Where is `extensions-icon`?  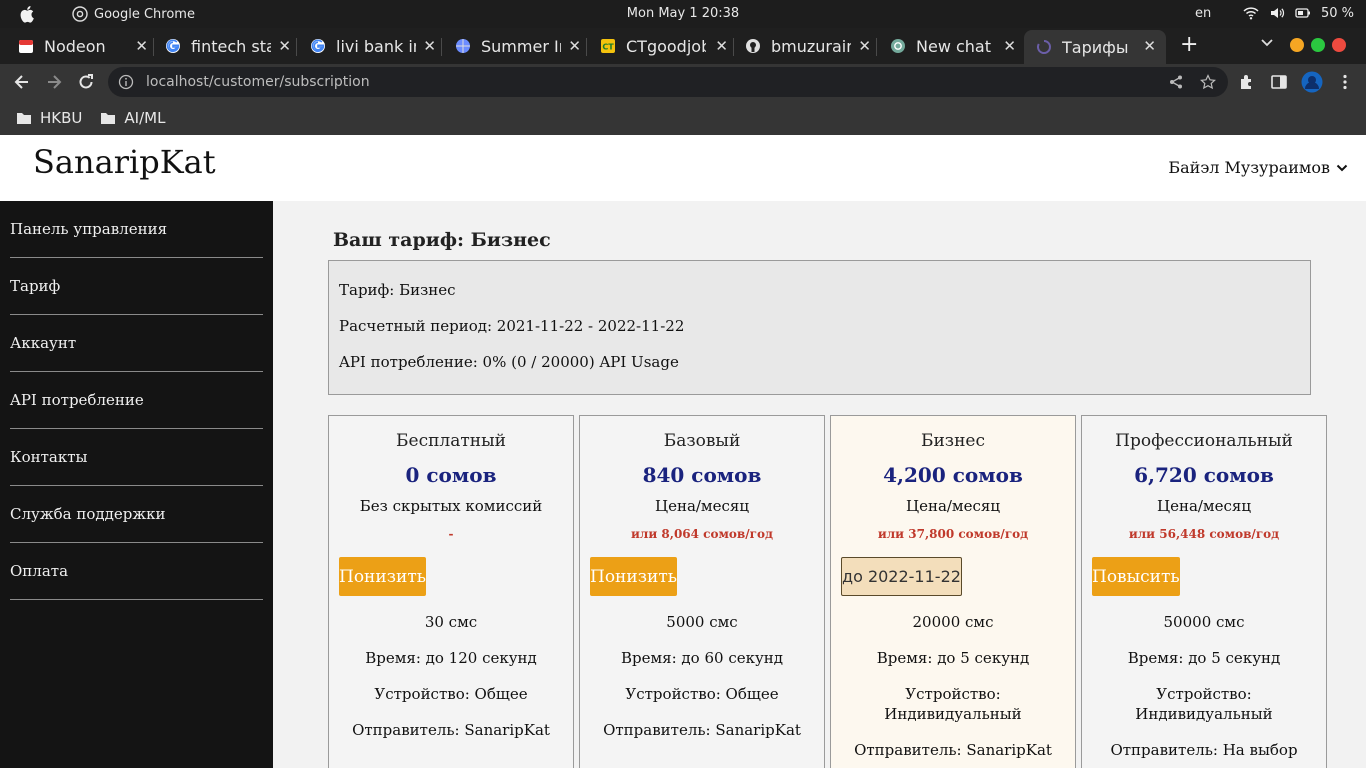
extensions-icon is located at coordinates (1247, 82).